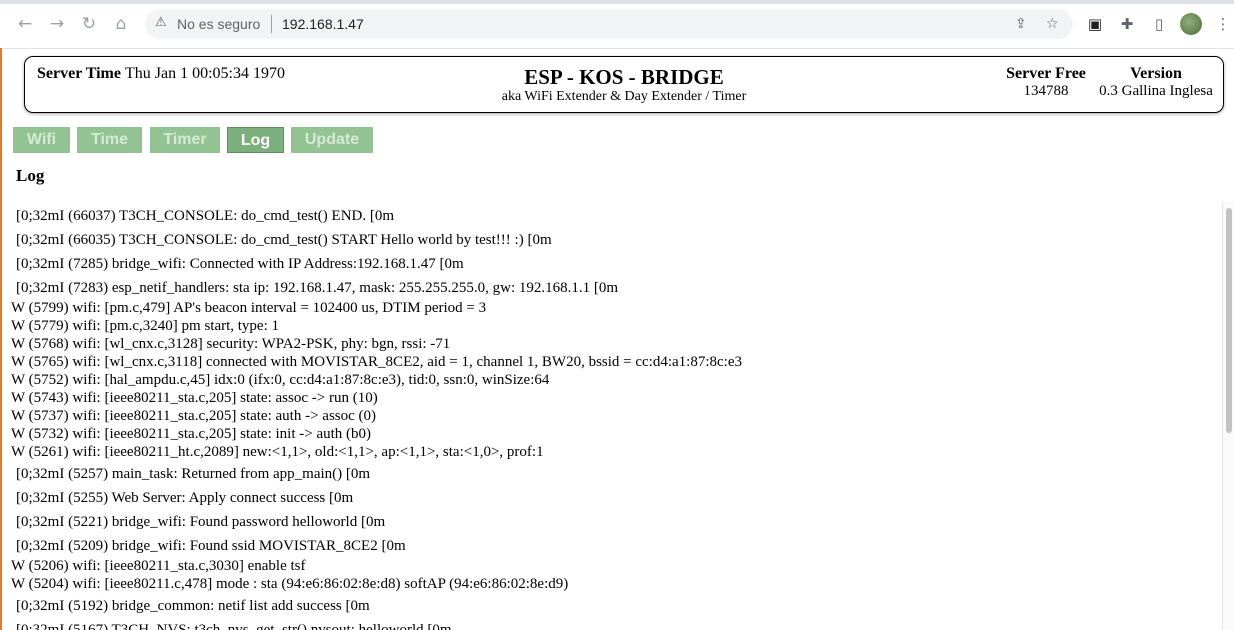 The height and width of the screenshot is (630, 1234). Describe the element at coordinates (41, 140) in the screenshot. I see `tab-wifi: Wifi` at that location.